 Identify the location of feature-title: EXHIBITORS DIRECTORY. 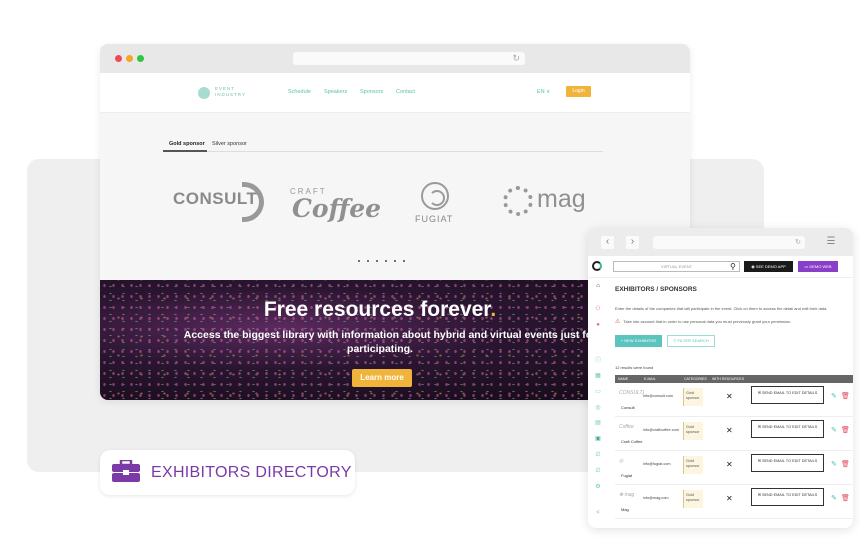
(251, 472).